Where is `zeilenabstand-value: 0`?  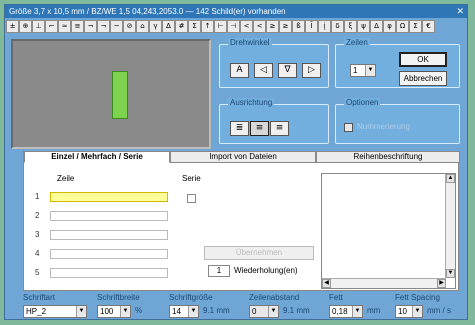
zeilenabstand-value: 0 is located at coordinates (254, 311).